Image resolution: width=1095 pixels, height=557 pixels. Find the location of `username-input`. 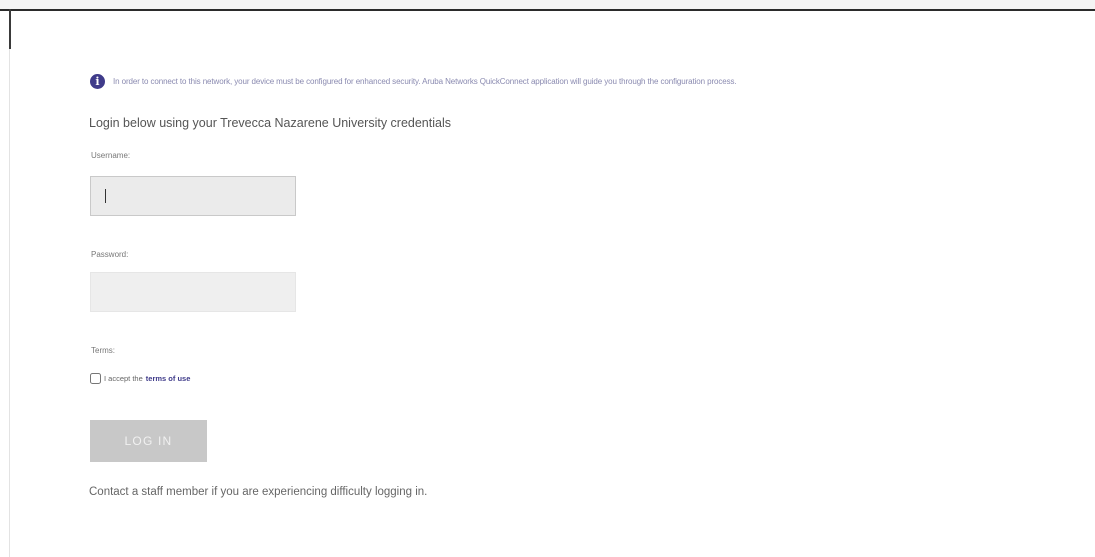

username-input is located at coordinates (193, 196).